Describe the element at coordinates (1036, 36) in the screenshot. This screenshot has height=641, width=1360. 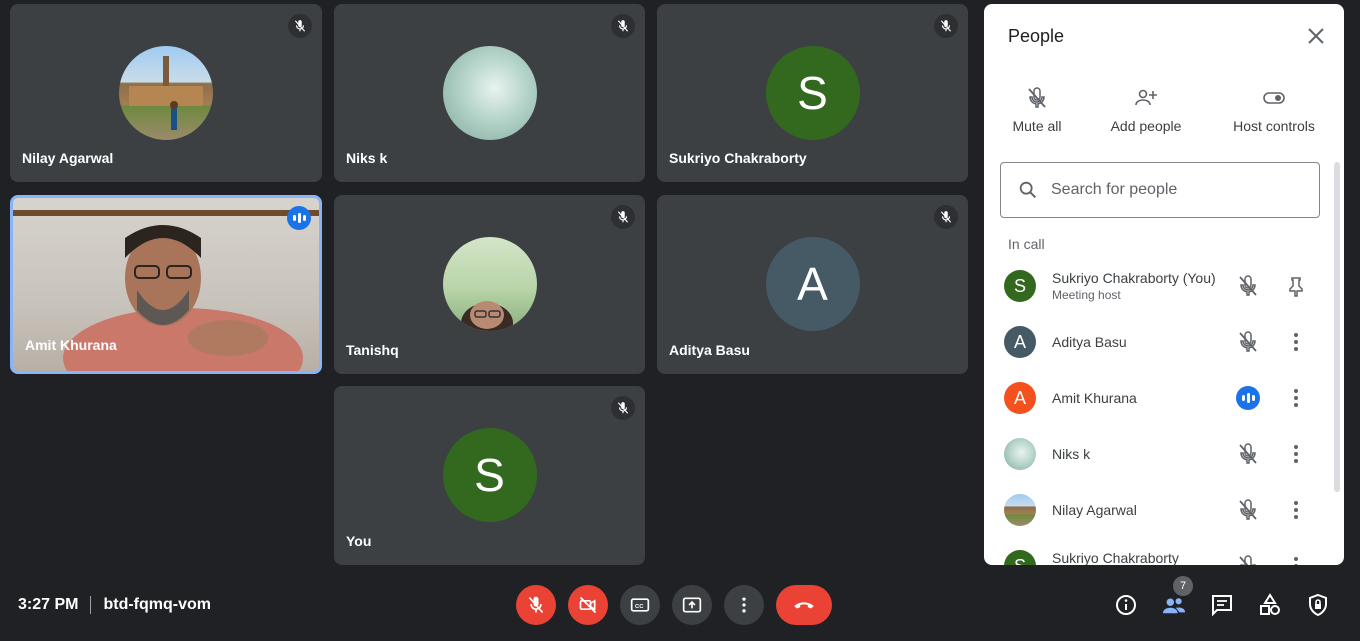
I see `panel-title: People` at that location.